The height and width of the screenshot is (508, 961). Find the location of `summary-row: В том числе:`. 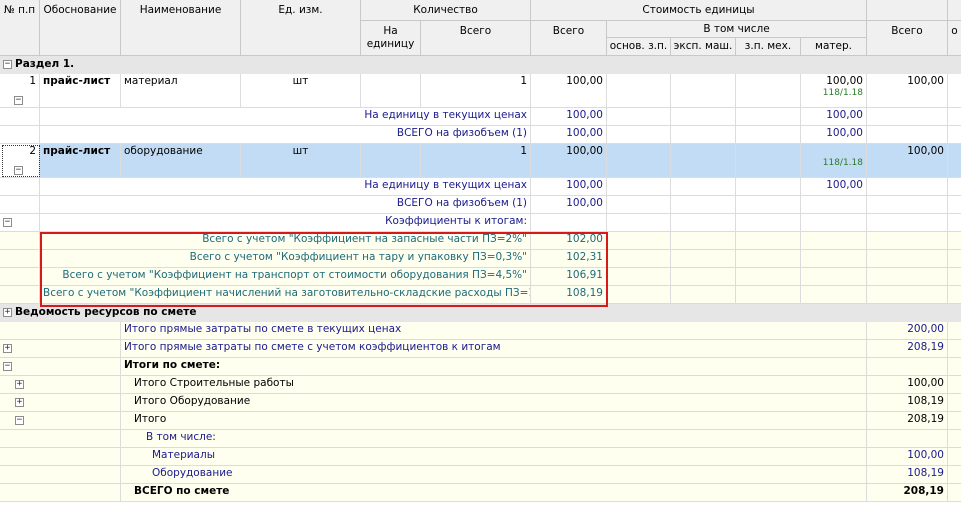

summary-row: В том числе: is located at coordinates (480, 439).